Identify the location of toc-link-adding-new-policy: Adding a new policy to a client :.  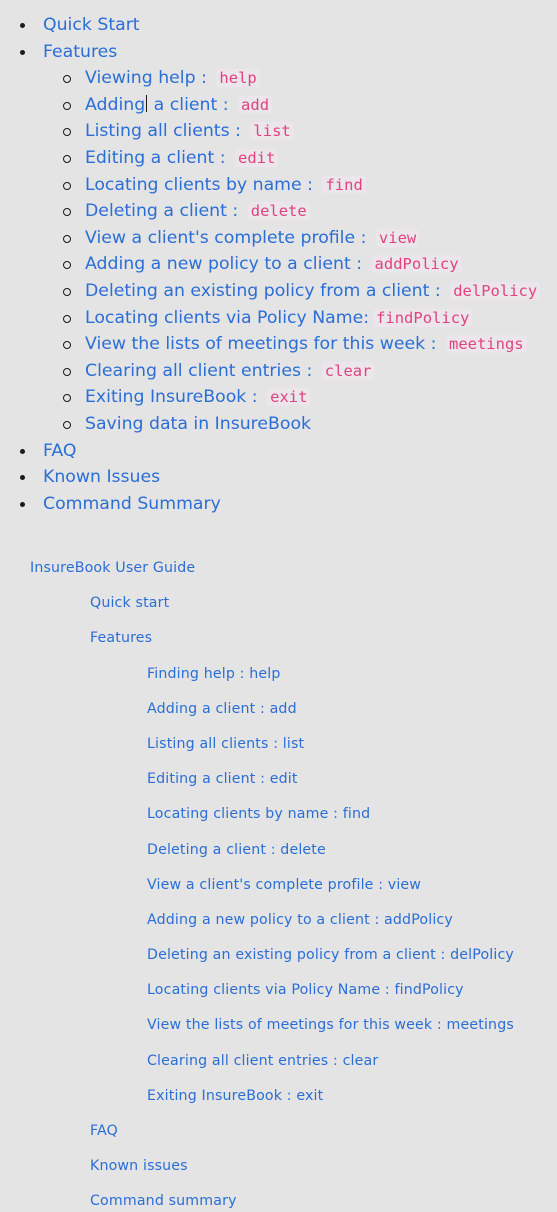
(226, 264).